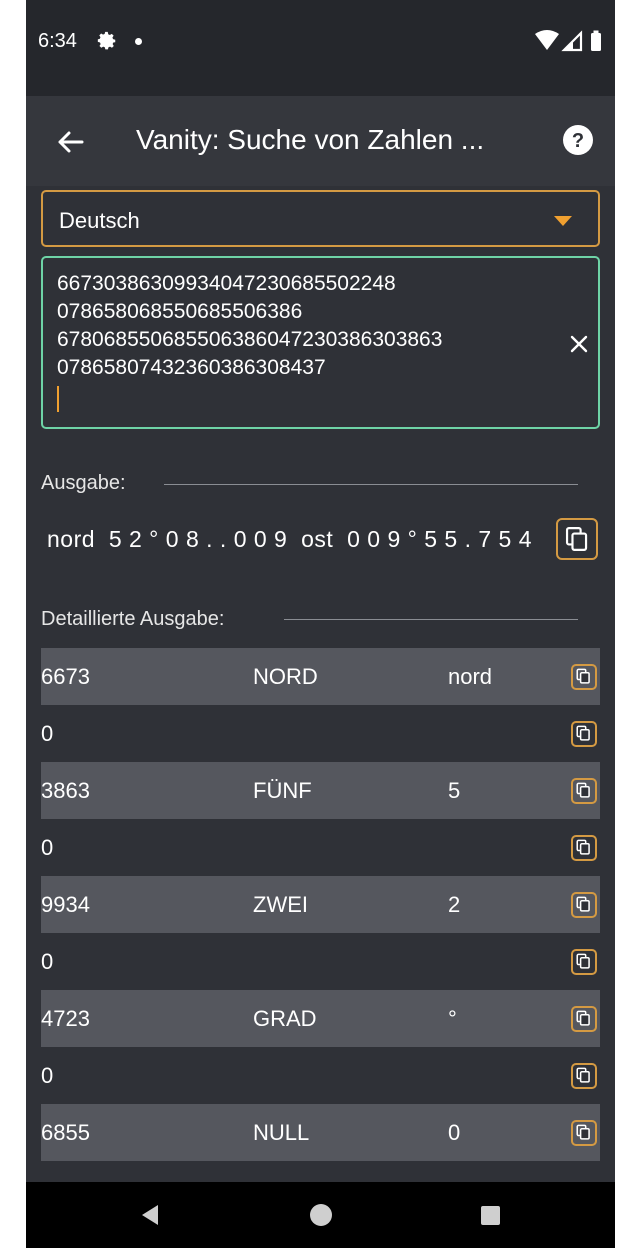  Describe the element at coordinates (282, 790) in the screenshot. I see `row-word: FÜNF` at that location.